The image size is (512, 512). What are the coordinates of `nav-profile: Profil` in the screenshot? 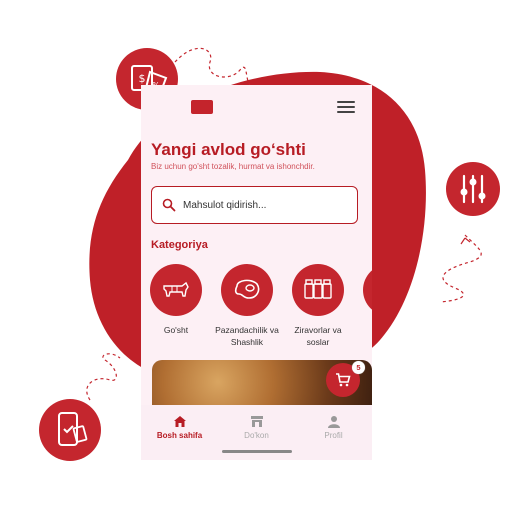 It's located at (333, 427).